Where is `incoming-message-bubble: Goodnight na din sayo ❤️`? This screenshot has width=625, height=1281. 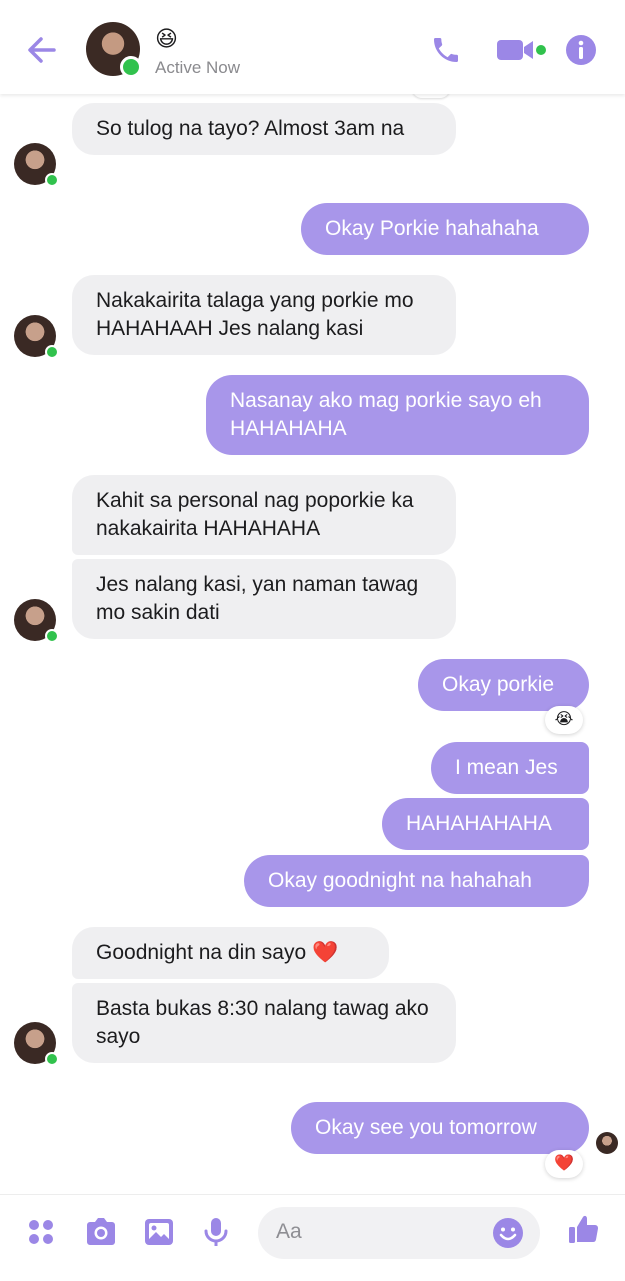 incoming-message-bubble: Goodnight na din sayo ❤️ is located at coordinates (230, 953).